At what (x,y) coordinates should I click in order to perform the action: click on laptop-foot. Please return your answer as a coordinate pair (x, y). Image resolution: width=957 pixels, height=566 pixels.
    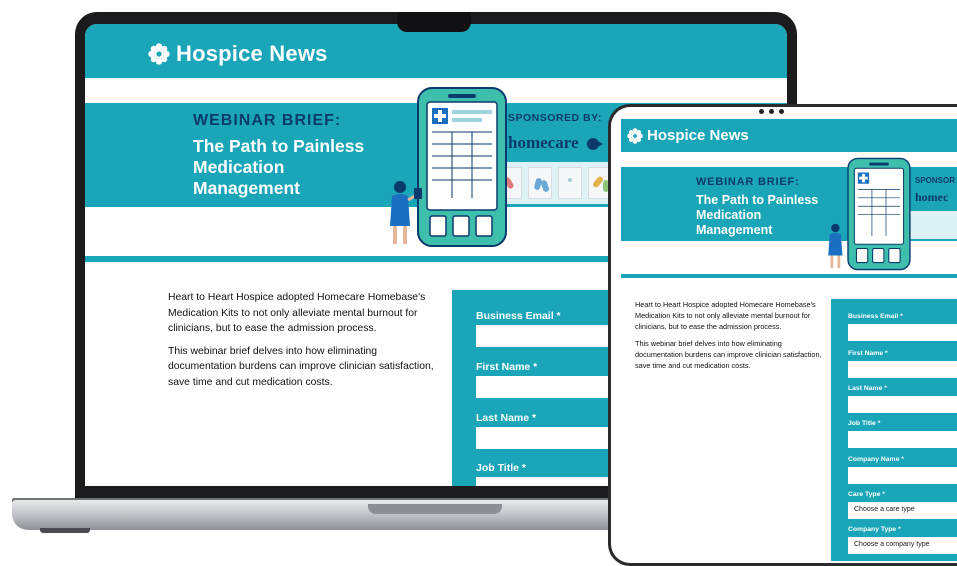
    Looking at the image, I should click on (65, 530).